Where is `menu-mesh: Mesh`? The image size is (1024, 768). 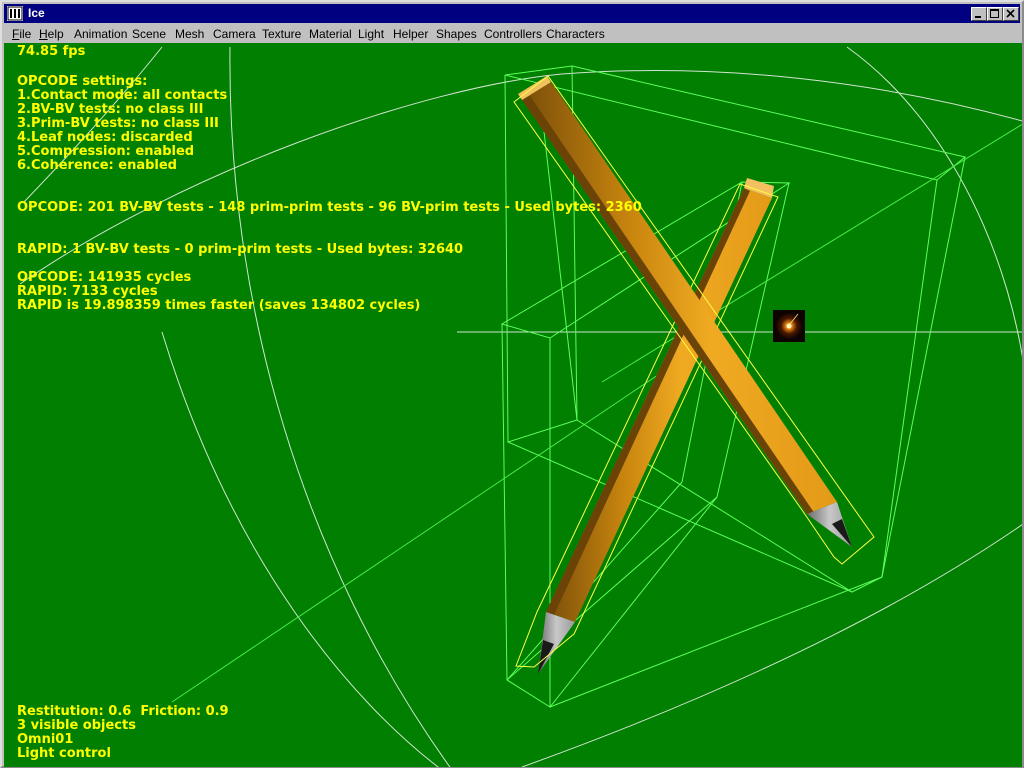 menu-mesh: Mesh is located at coordinates (189, 34).